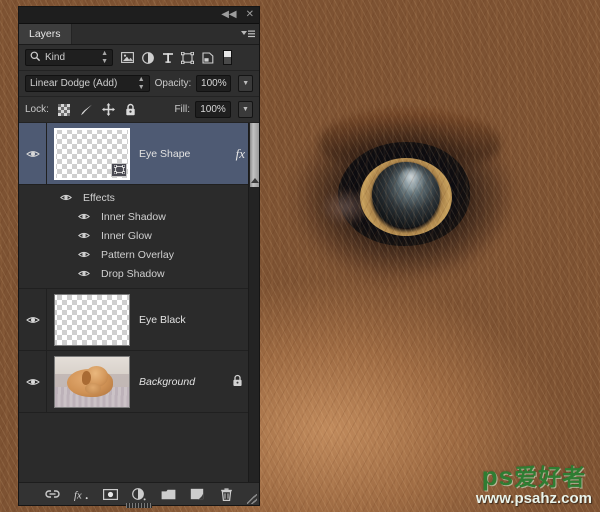  I want to click on tab-layers-label: Layers, so click(45, 34).